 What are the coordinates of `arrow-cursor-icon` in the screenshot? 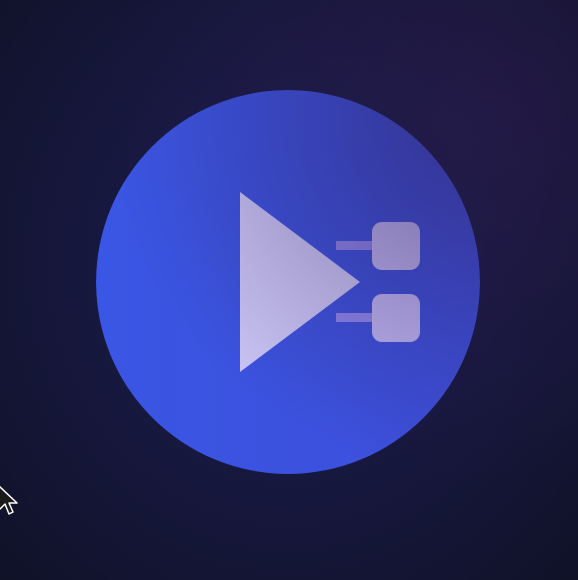 It's located at (10, 503).